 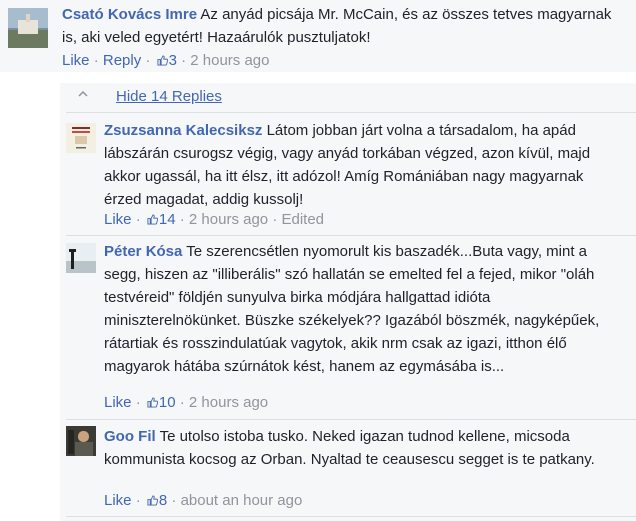 I want to click on timestamp: about an hour ago, so click(x=242, y=500).